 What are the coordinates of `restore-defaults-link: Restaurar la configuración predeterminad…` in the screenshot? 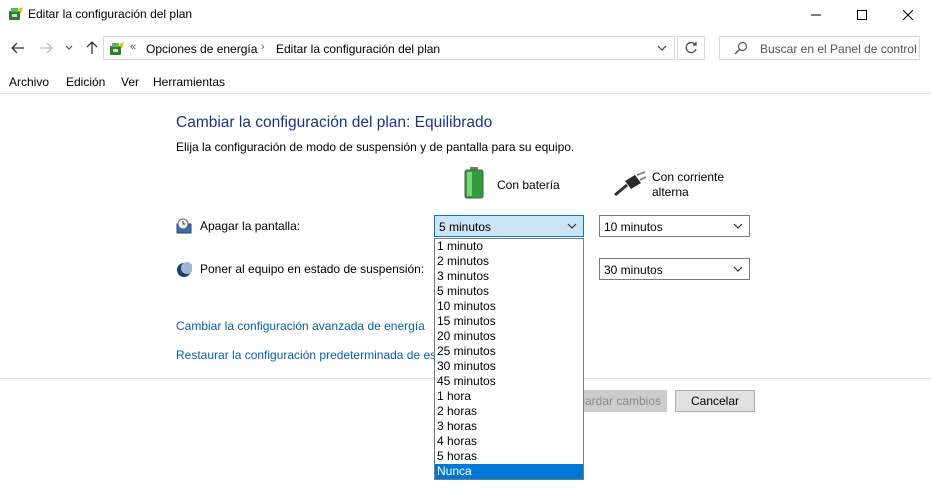 It's located at (305, 355).